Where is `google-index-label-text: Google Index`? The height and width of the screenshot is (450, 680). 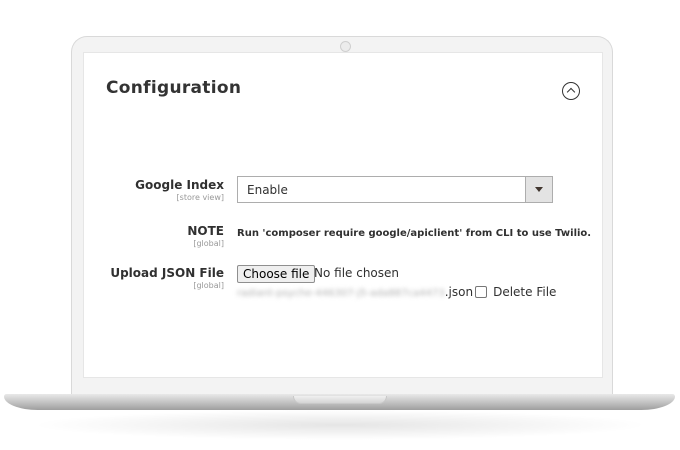 google-index-label-text: Google Index is located at coordinates (179, 185).